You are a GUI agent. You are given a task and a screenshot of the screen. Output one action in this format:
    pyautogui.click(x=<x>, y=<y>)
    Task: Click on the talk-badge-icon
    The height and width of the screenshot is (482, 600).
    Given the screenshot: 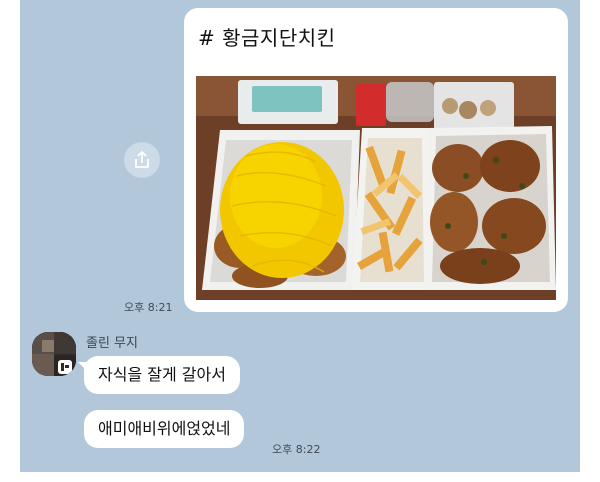 What is the action you would take?
    pyautogui.click(x=65, y=367)
    